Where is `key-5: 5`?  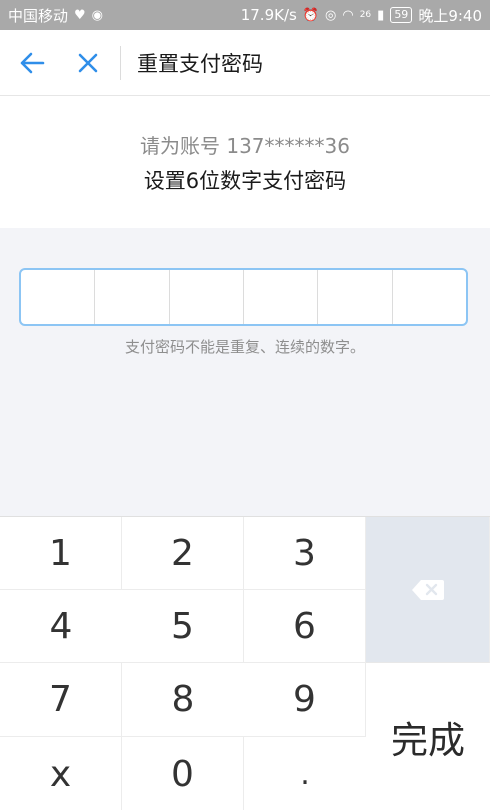
key-5: 5 is located at coordinates (183, 626).